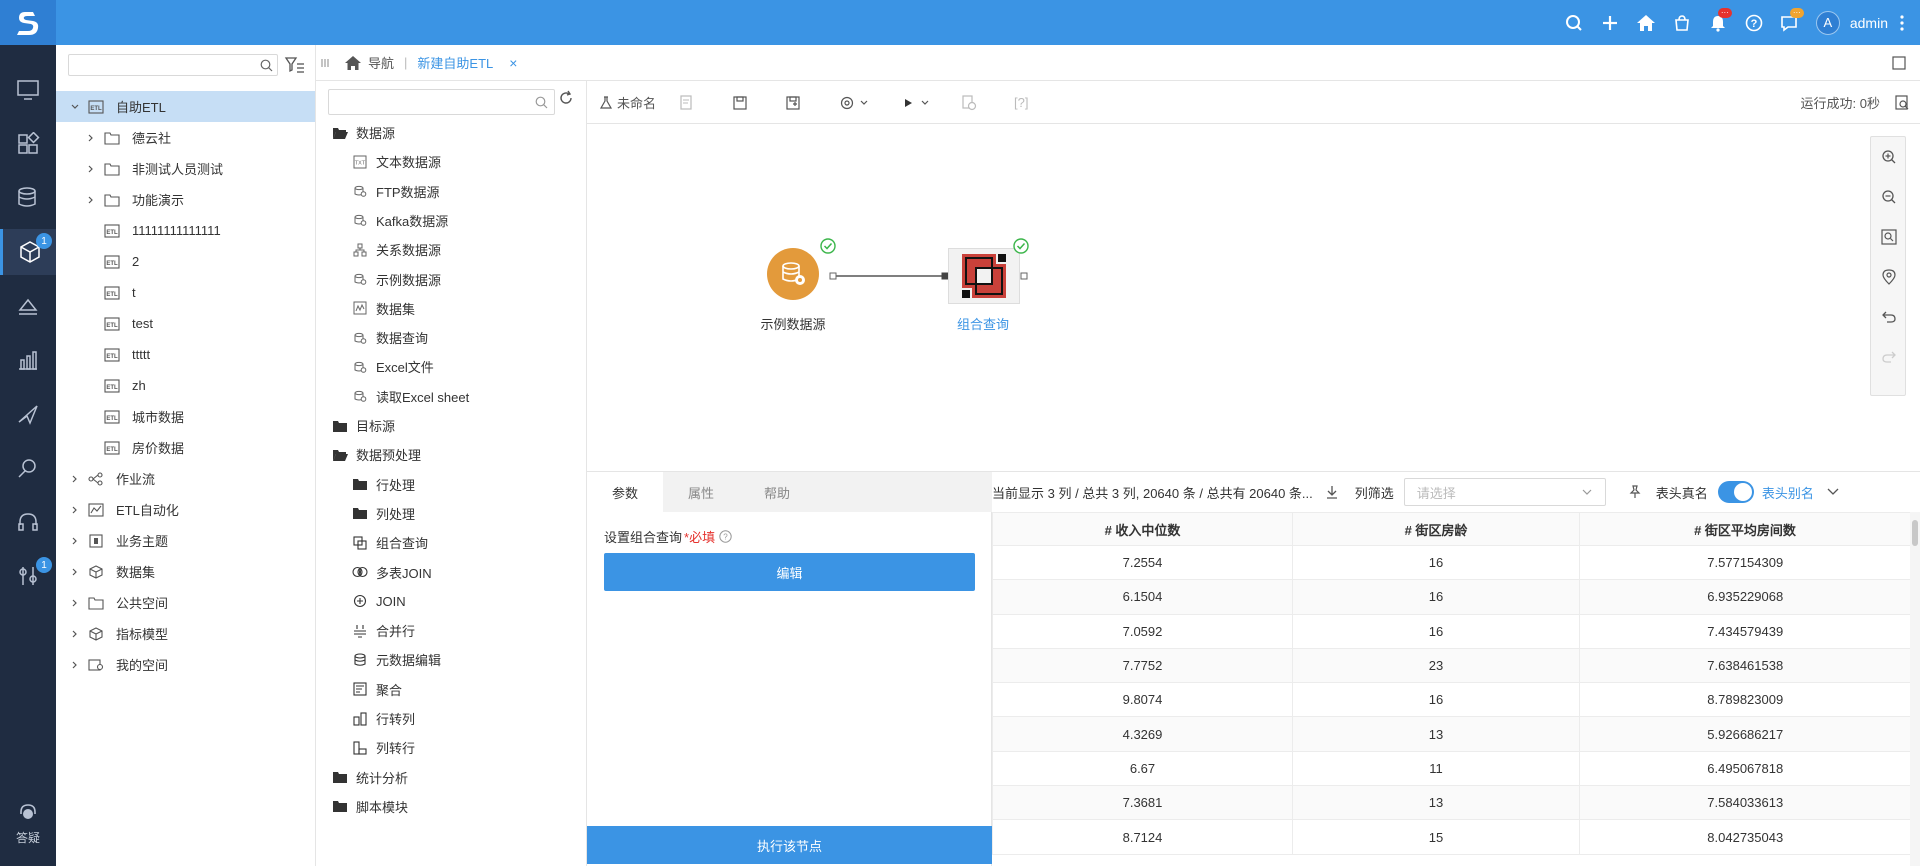 The width and height of the screenshot is (1920, 866). What do you see at coordinates (1899, 63) in the screenshot?
I see `maximize-icon` at bounding box center [1899, 63].